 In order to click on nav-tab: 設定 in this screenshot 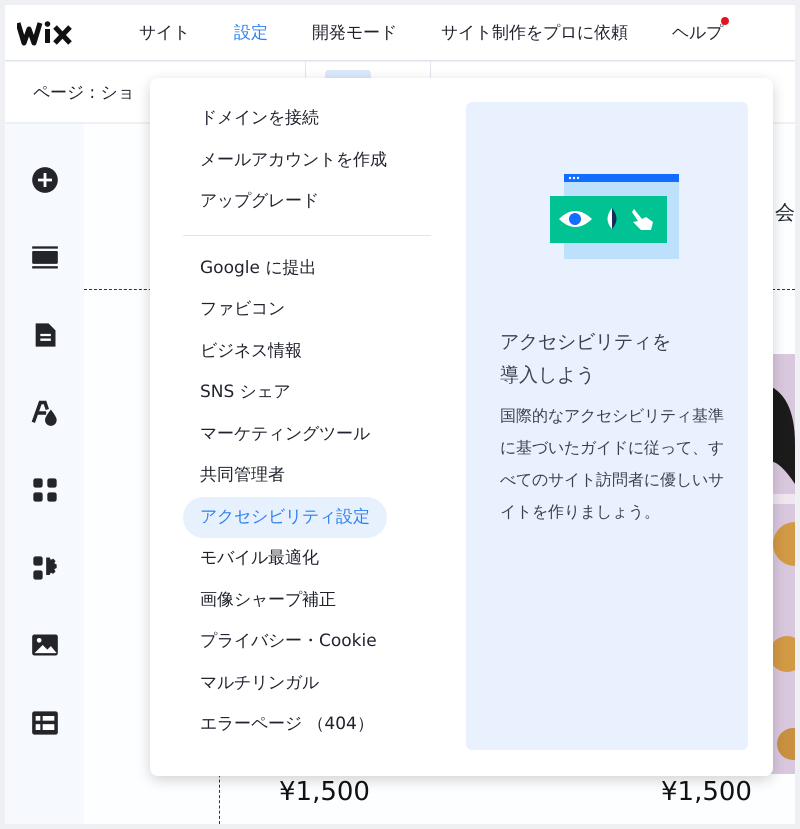, I will do `click(251, 32)`.